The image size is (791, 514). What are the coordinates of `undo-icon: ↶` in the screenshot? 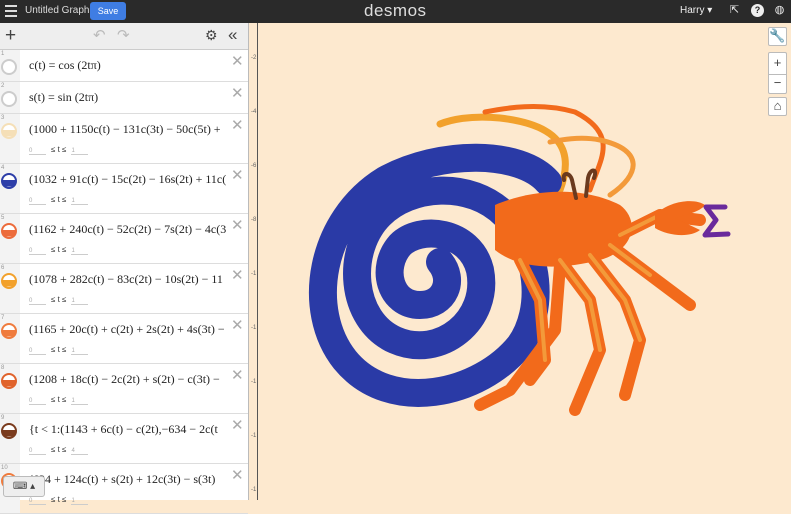 It's located at (99, 35).